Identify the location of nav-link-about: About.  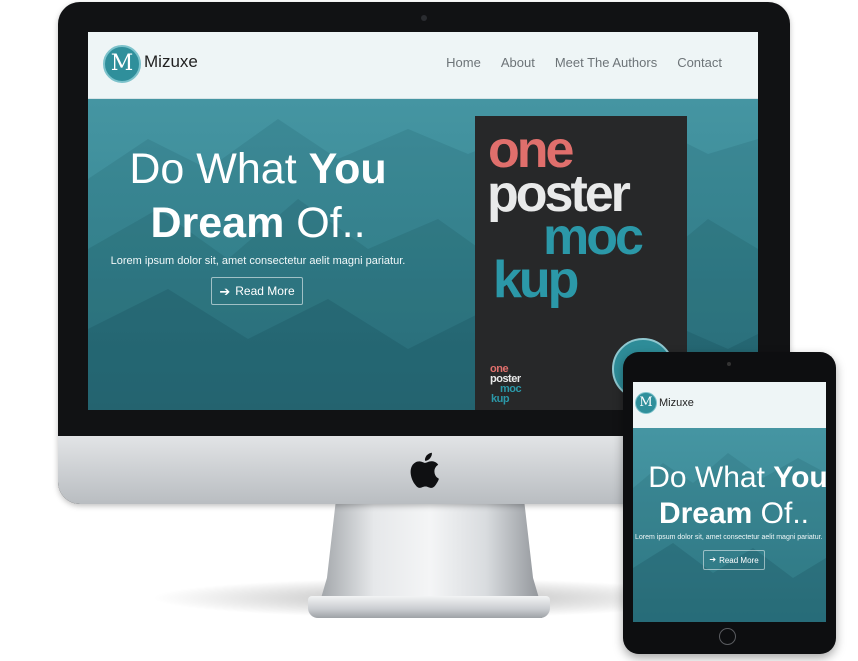
(518, 62).